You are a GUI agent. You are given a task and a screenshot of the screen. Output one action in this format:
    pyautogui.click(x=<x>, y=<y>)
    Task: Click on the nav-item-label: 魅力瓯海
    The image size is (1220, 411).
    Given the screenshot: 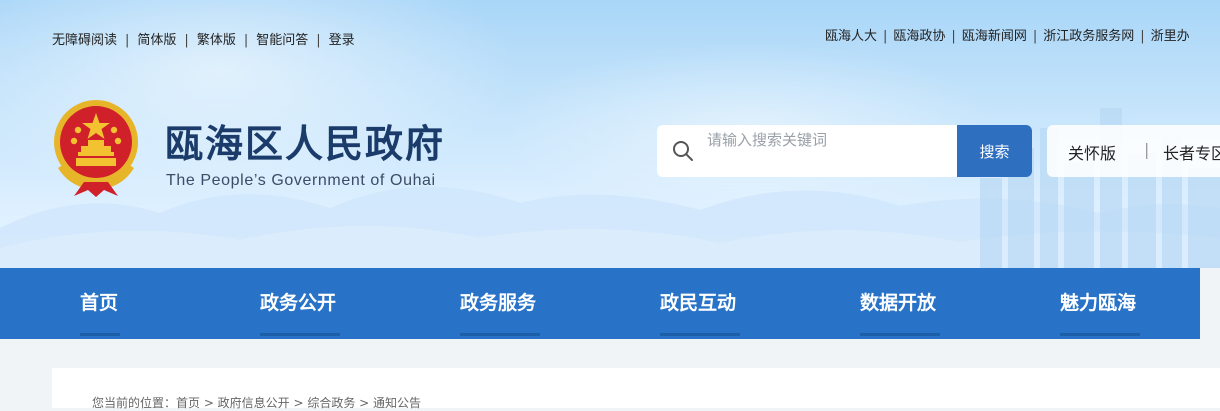 What is the action you would take?
    pyautogui.click(x=1098, y=303)
    